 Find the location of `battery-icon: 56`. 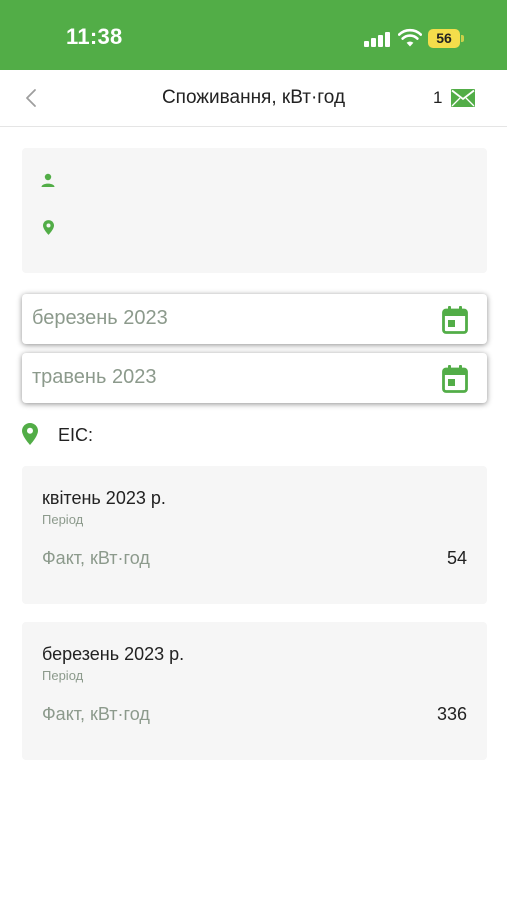

battery-icon: 56 is located at coordinates (444, 38).